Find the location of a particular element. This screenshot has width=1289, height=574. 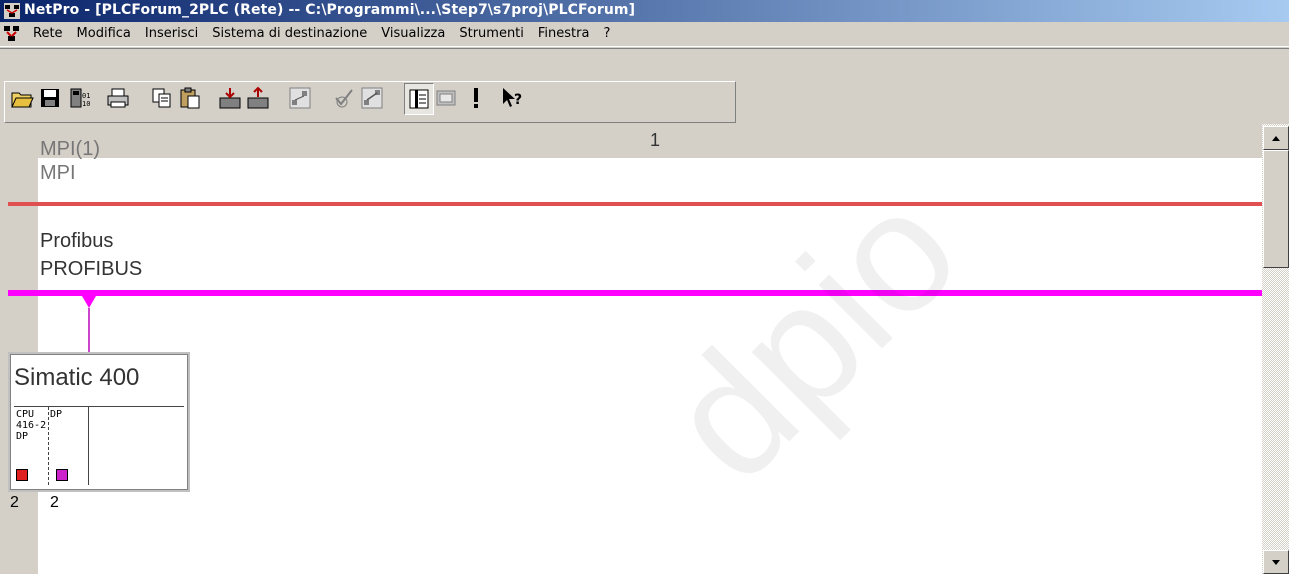

menu-finestra: Finestra is located at coordinates (564, 33).